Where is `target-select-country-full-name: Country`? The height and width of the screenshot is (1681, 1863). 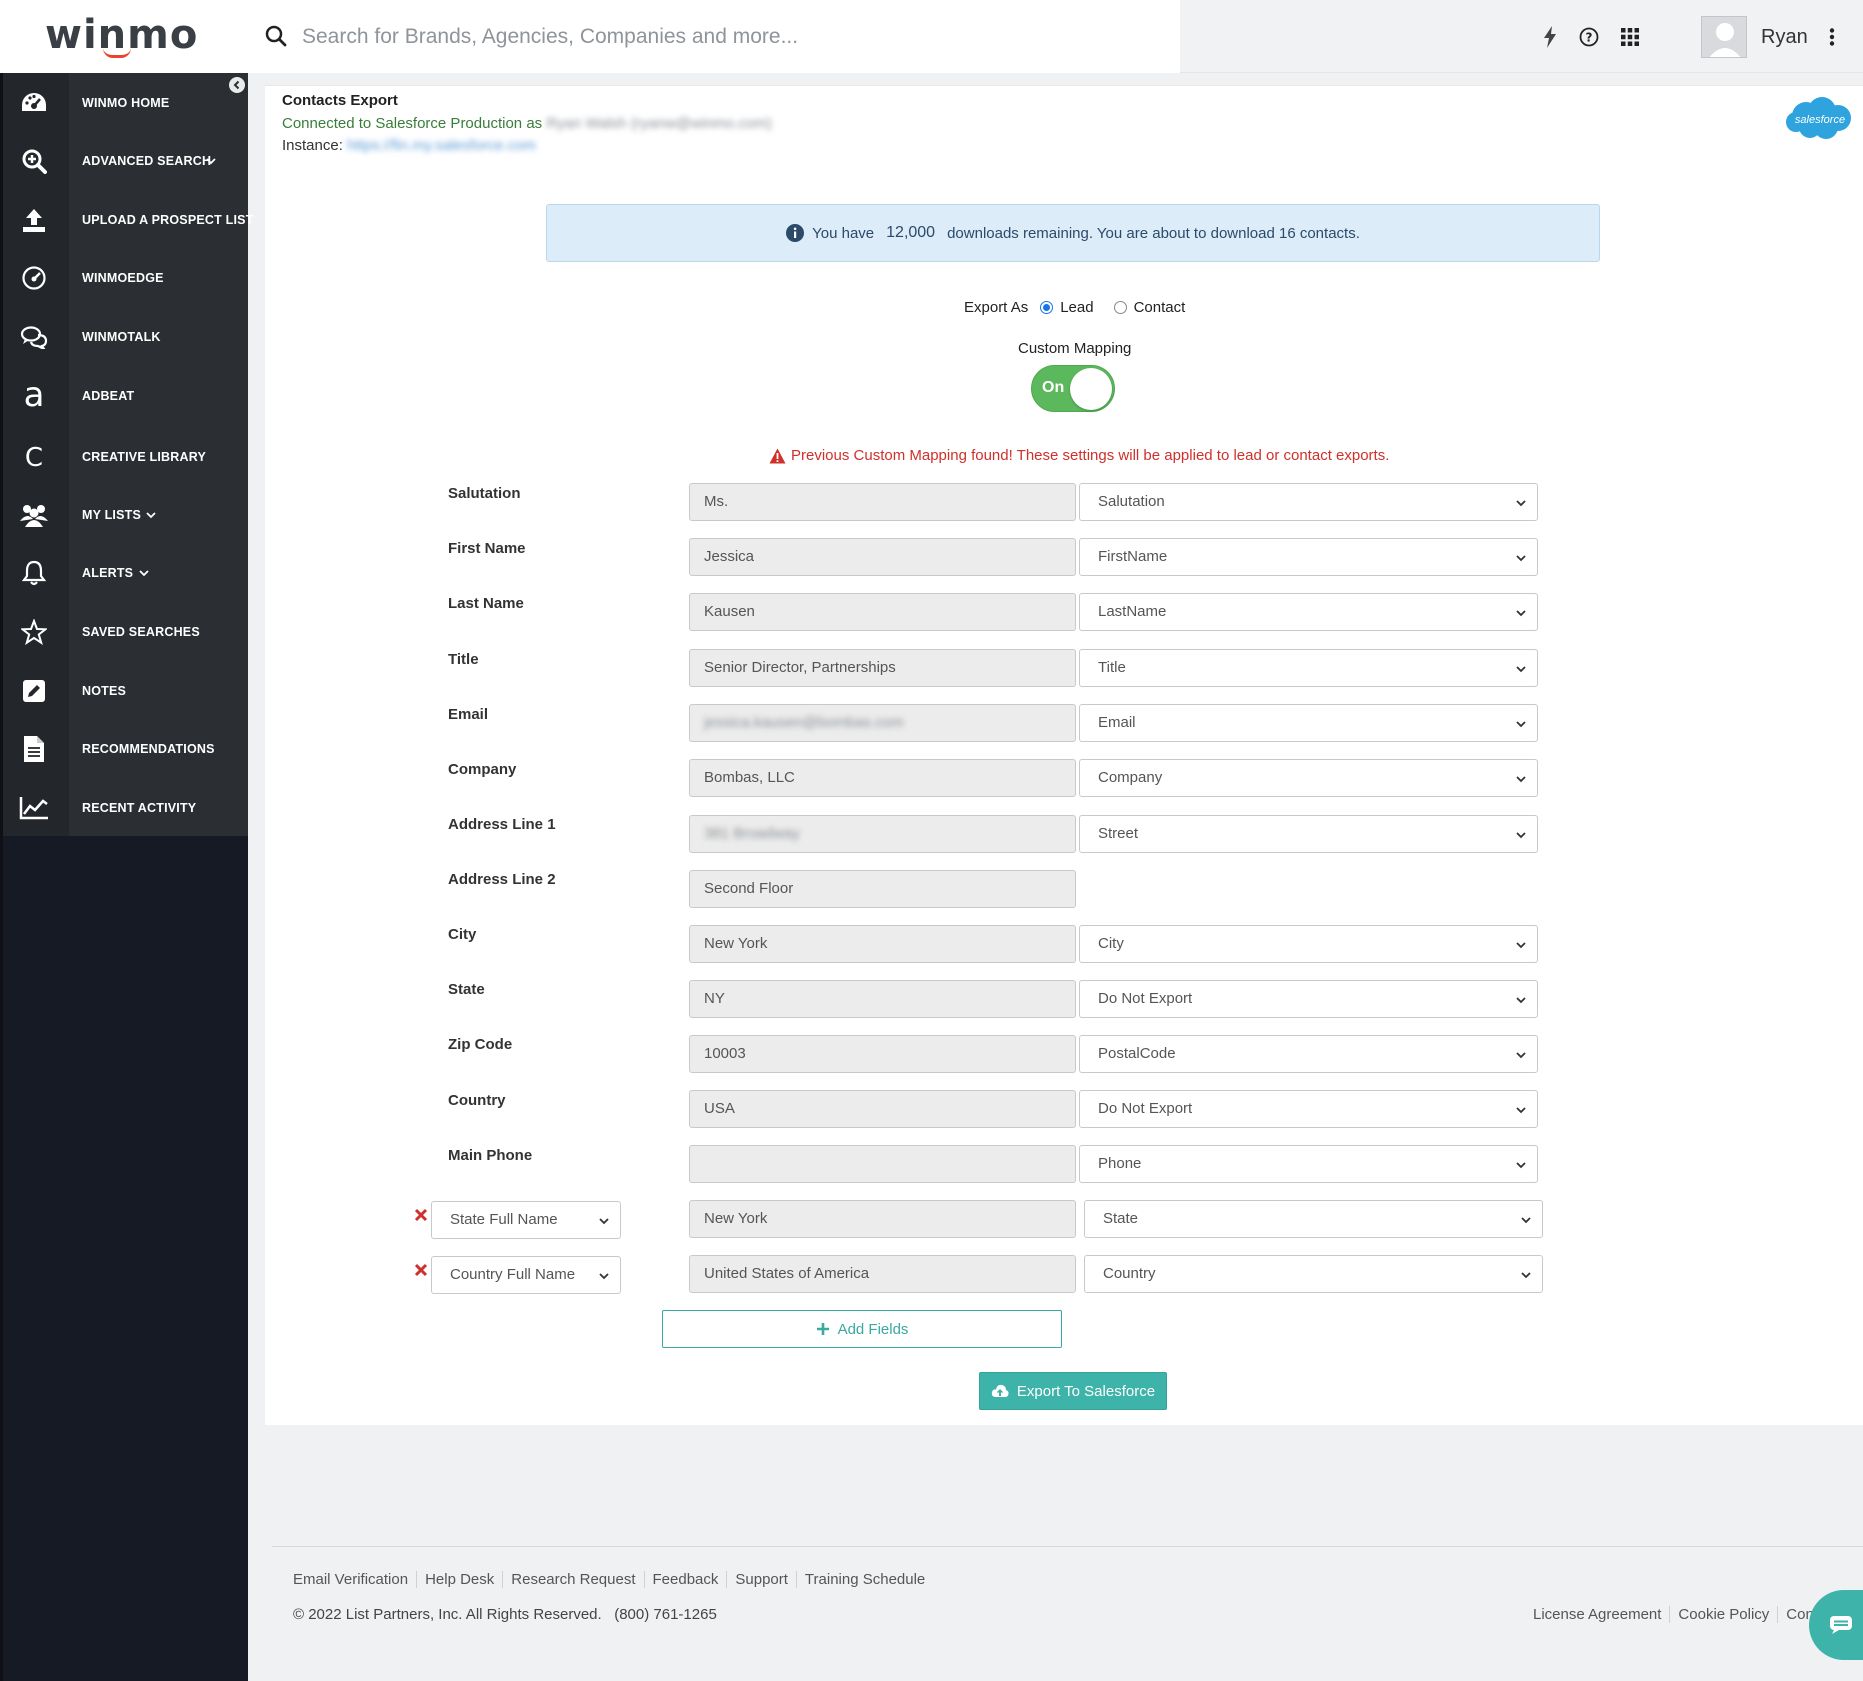
target-select-country-full-name: Country is located at coordinates (1313, 1274).